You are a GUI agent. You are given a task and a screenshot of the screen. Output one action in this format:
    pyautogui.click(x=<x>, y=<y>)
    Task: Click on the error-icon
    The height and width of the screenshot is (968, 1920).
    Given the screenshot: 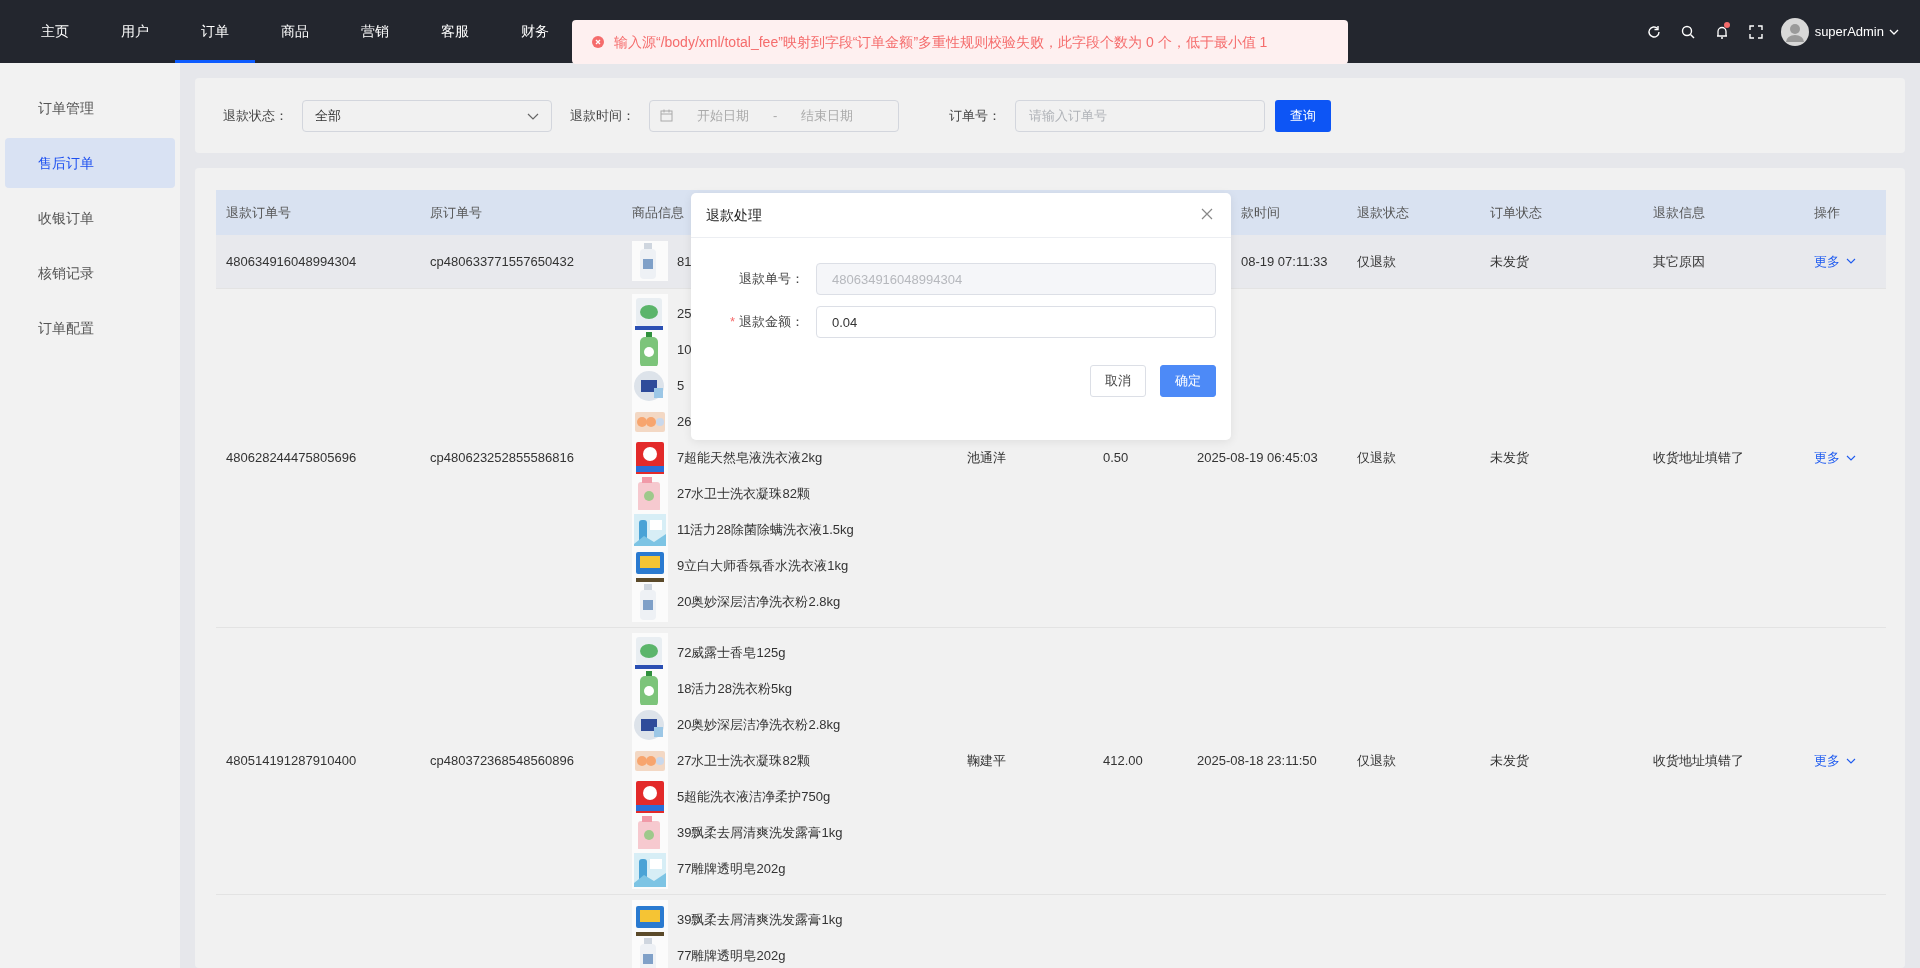 What is the action you would take?
    pyautogui.click(x=598, y=42)
    